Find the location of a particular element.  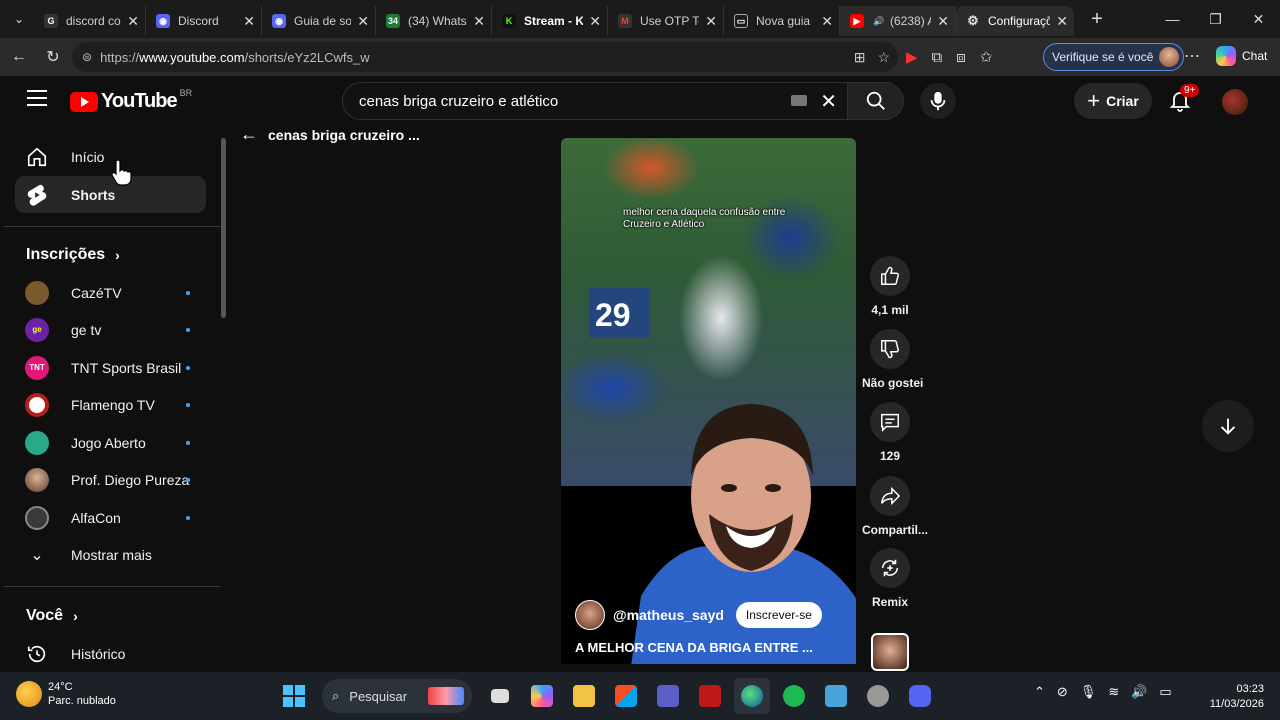

remix-button is located at coordinates (890, 568).